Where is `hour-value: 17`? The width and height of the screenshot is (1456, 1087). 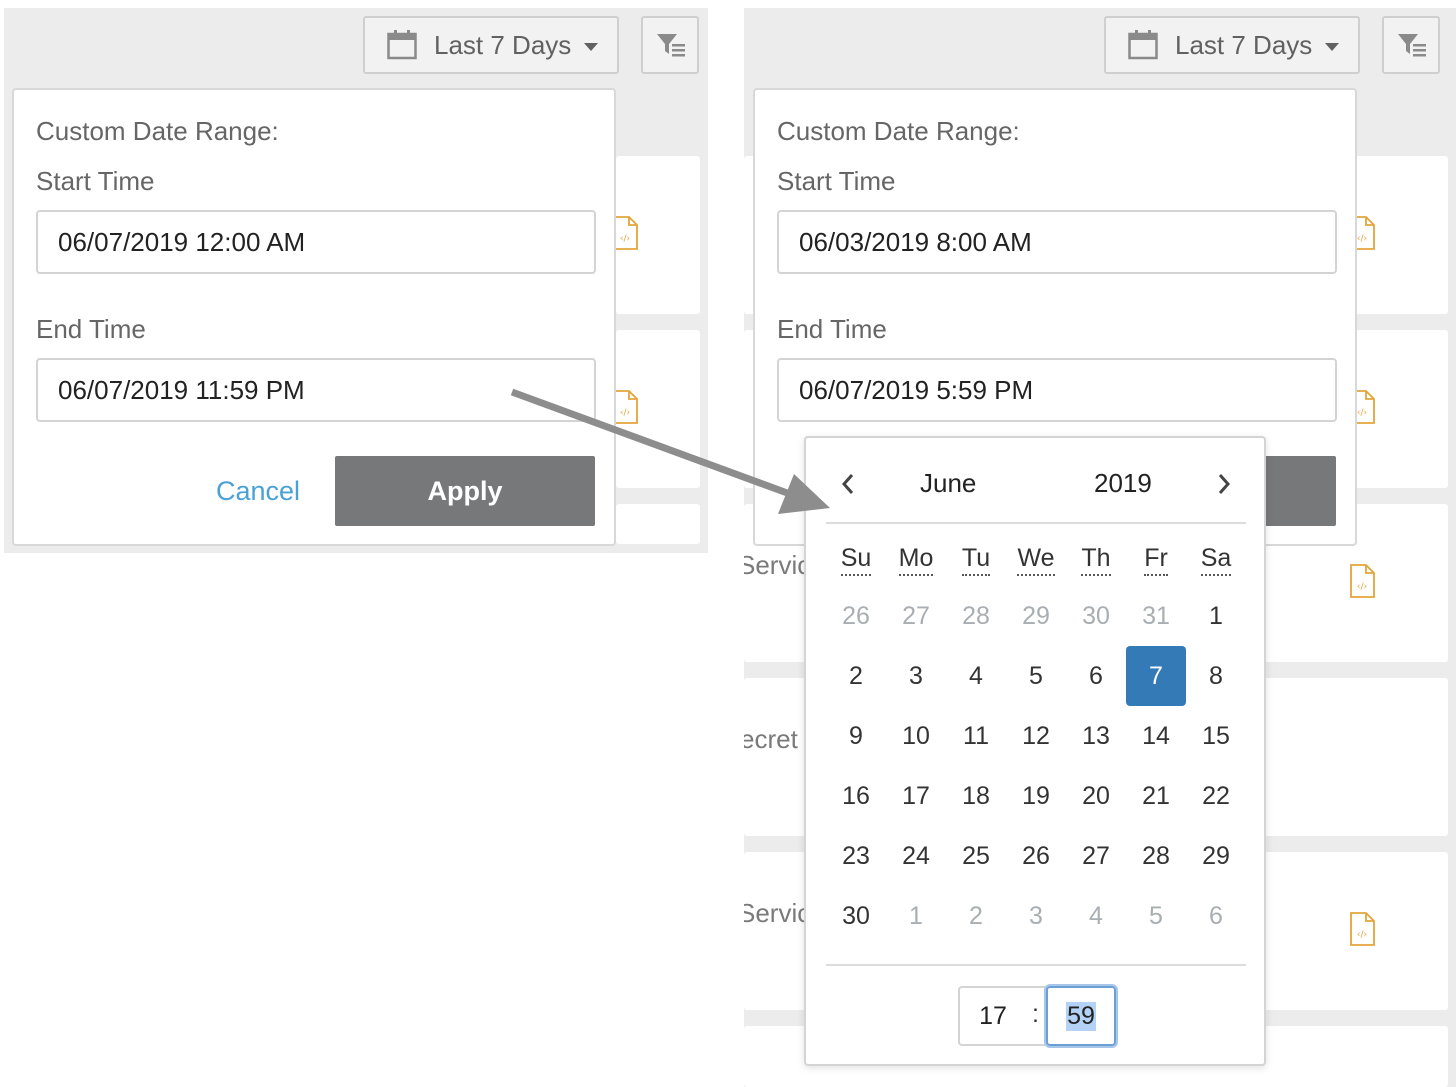
hour-value: 17 is located at coordinates (993, 1015).